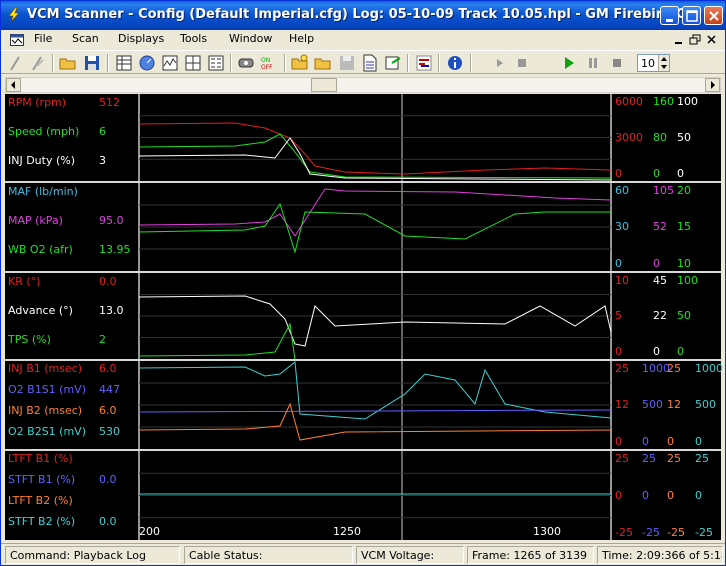 The height and width of the screenshot is (566, 726). What do you see at coordinates (660, 315) in the screenshot?
I see `scale-tick-label: 22` at bounding box center [660, 315].